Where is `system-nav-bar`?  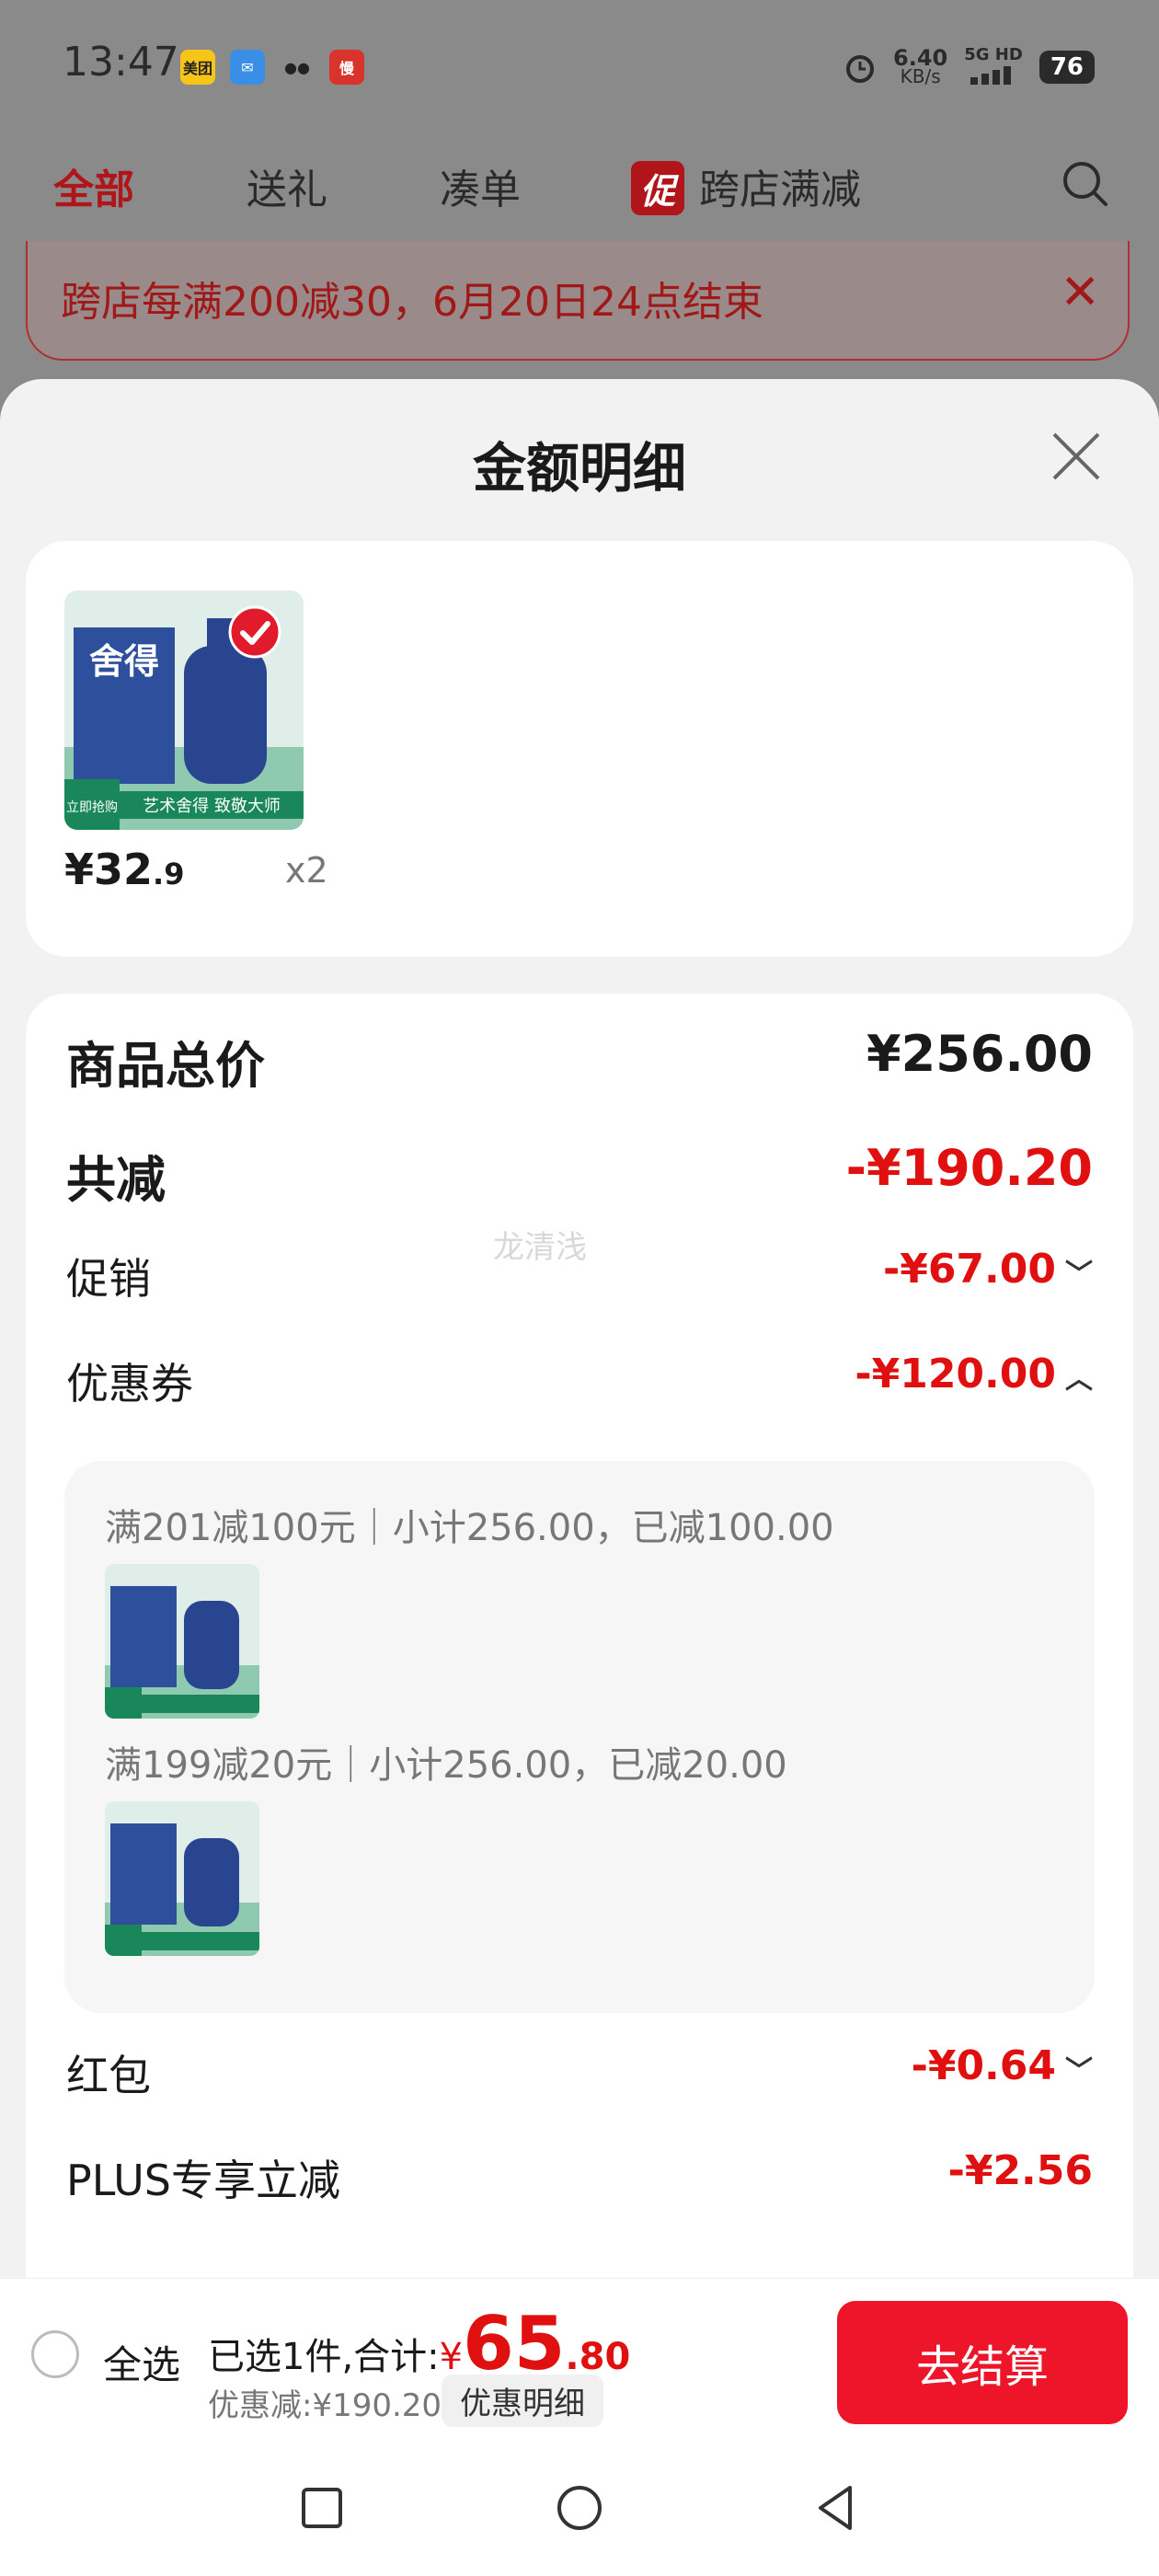 system-nav-bar is located at coordinates (579, 2507).